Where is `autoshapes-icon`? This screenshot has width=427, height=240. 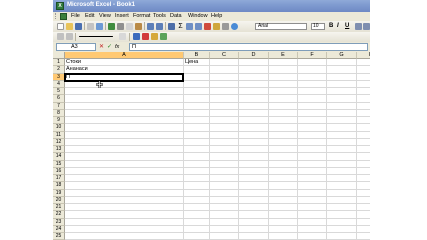
autoshapes-icon is located at coordinates (69, 36).